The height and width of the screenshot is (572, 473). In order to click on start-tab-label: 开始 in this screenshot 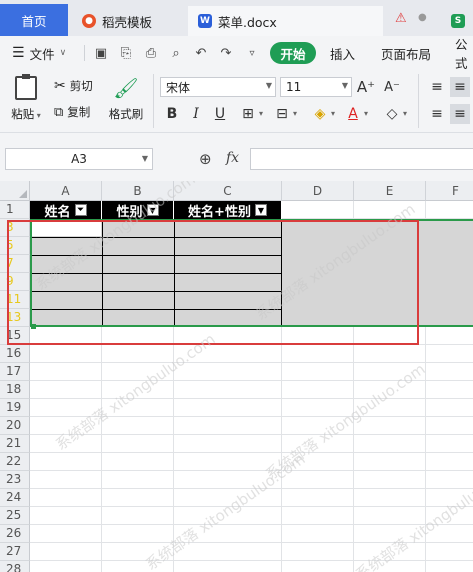, I will do `click(293, 54)`.